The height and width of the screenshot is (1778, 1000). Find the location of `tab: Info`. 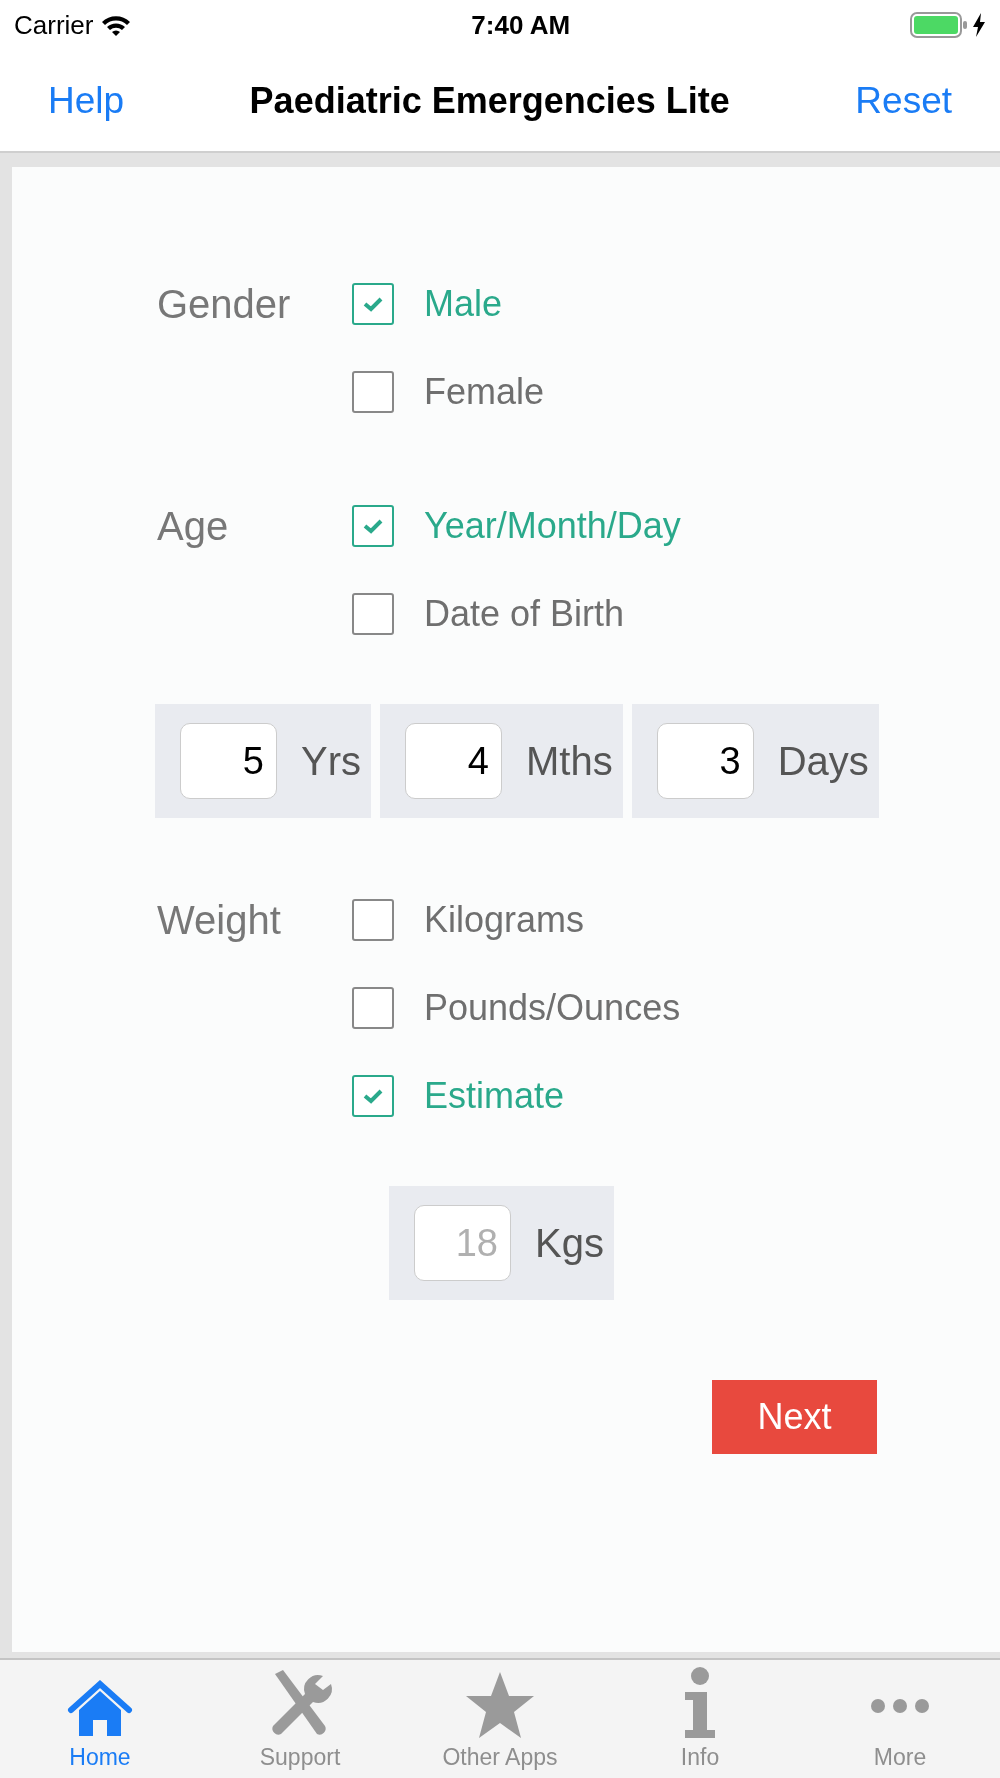

tab: Info is located at coordinates (700, 1719).